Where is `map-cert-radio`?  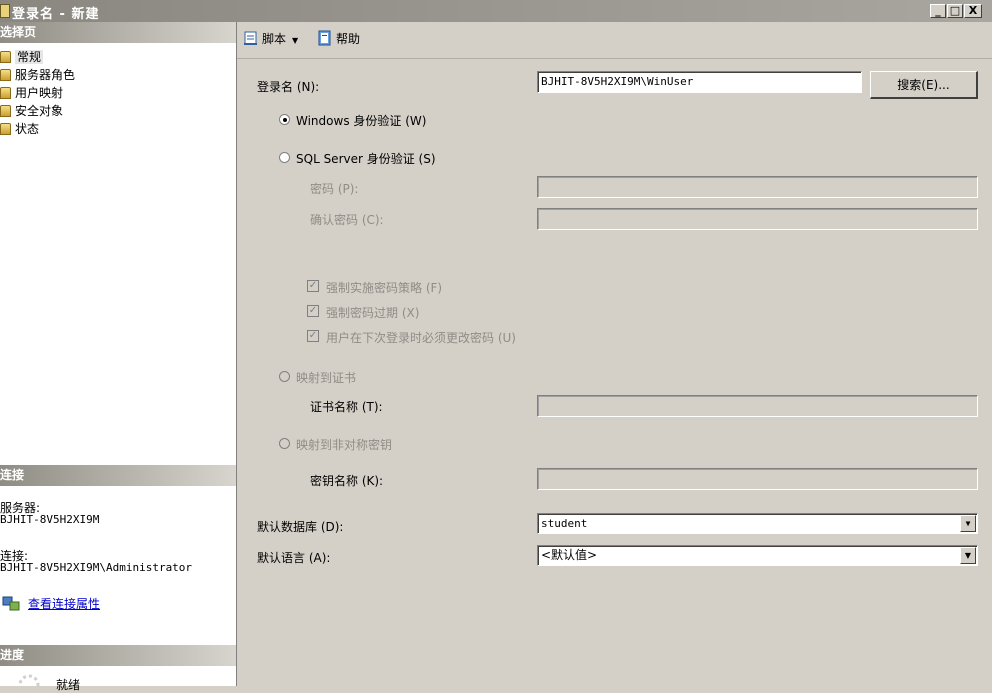 map-cert-radio is located at coordinates (284, 376).